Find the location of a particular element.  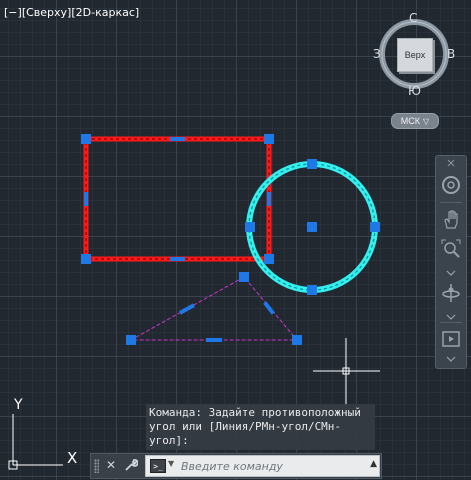

pan-button is located at coordinates (451, 219).